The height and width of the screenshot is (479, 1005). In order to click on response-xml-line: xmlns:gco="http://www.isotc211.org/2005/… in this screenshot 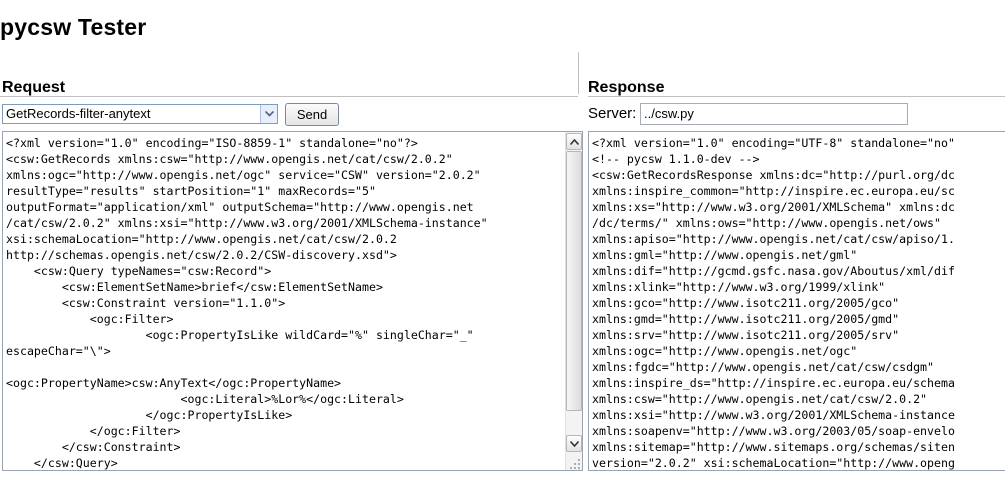, I will do `click(746, 303)`.